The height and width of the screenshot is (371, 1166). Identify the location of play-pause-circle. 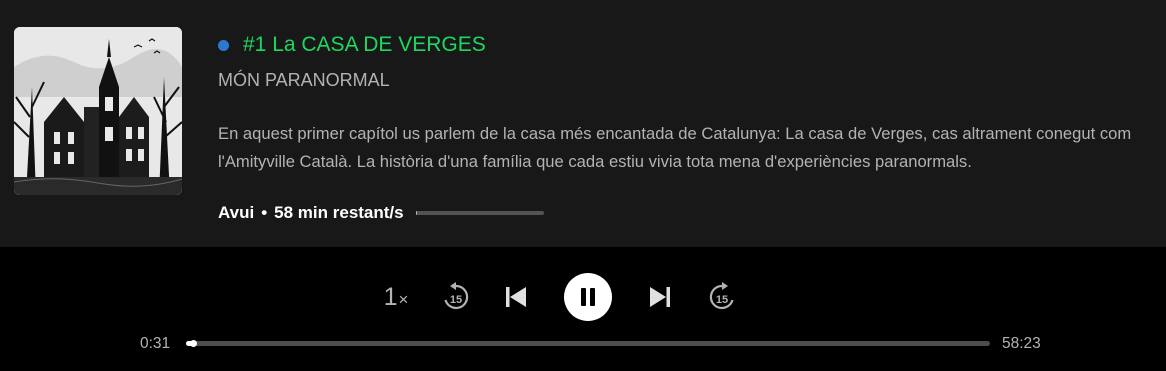
(588, 297).